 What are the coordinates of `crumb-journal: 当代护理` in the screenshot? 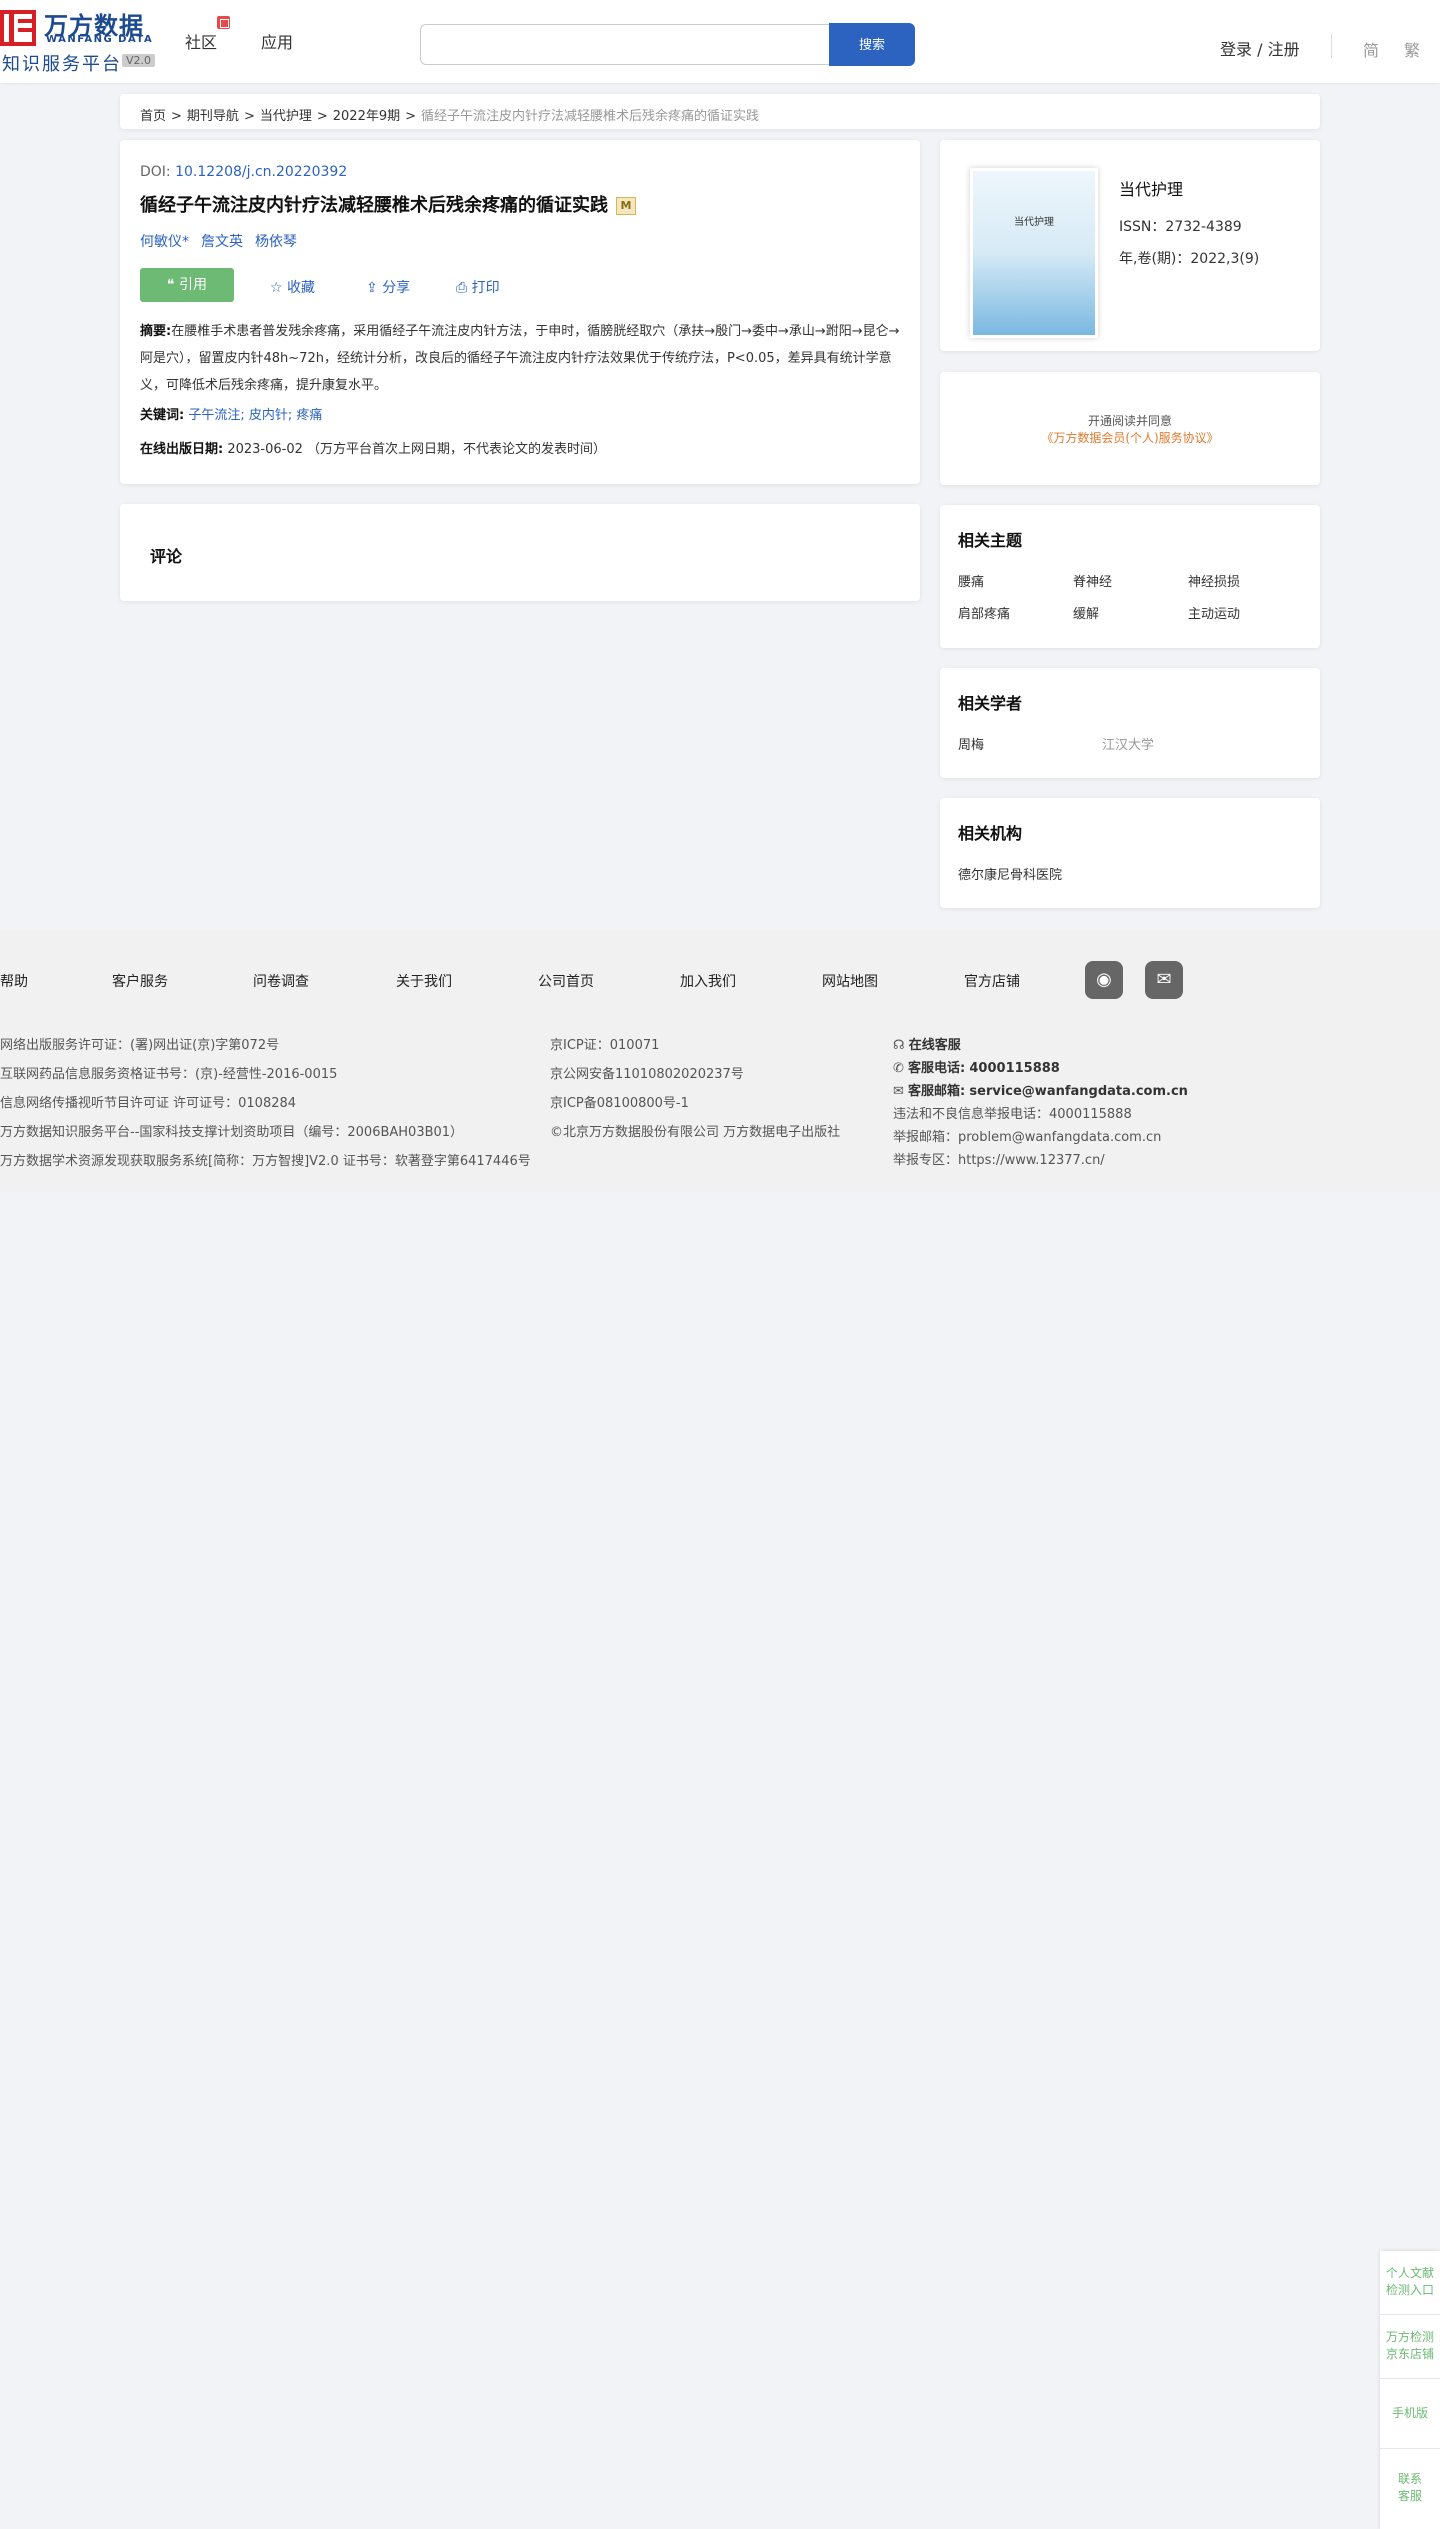 It's located at (286, 116).